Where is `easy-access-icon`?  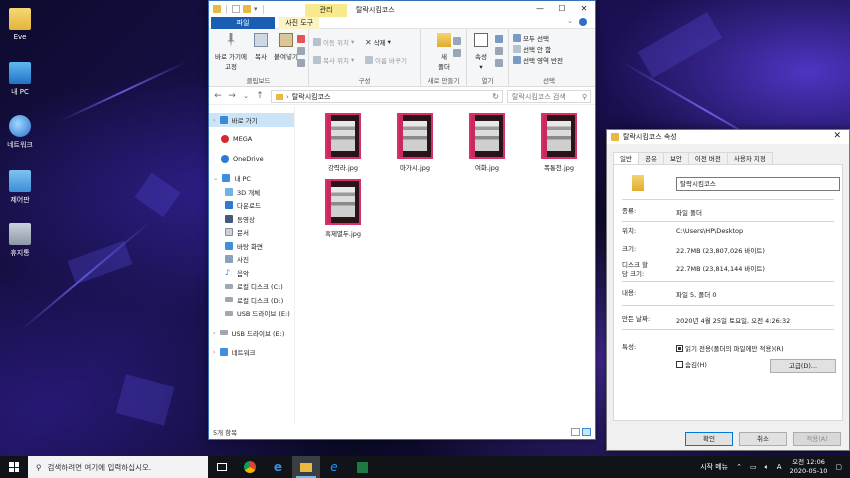 easy-access-icon is located at coordinates (457, 53).